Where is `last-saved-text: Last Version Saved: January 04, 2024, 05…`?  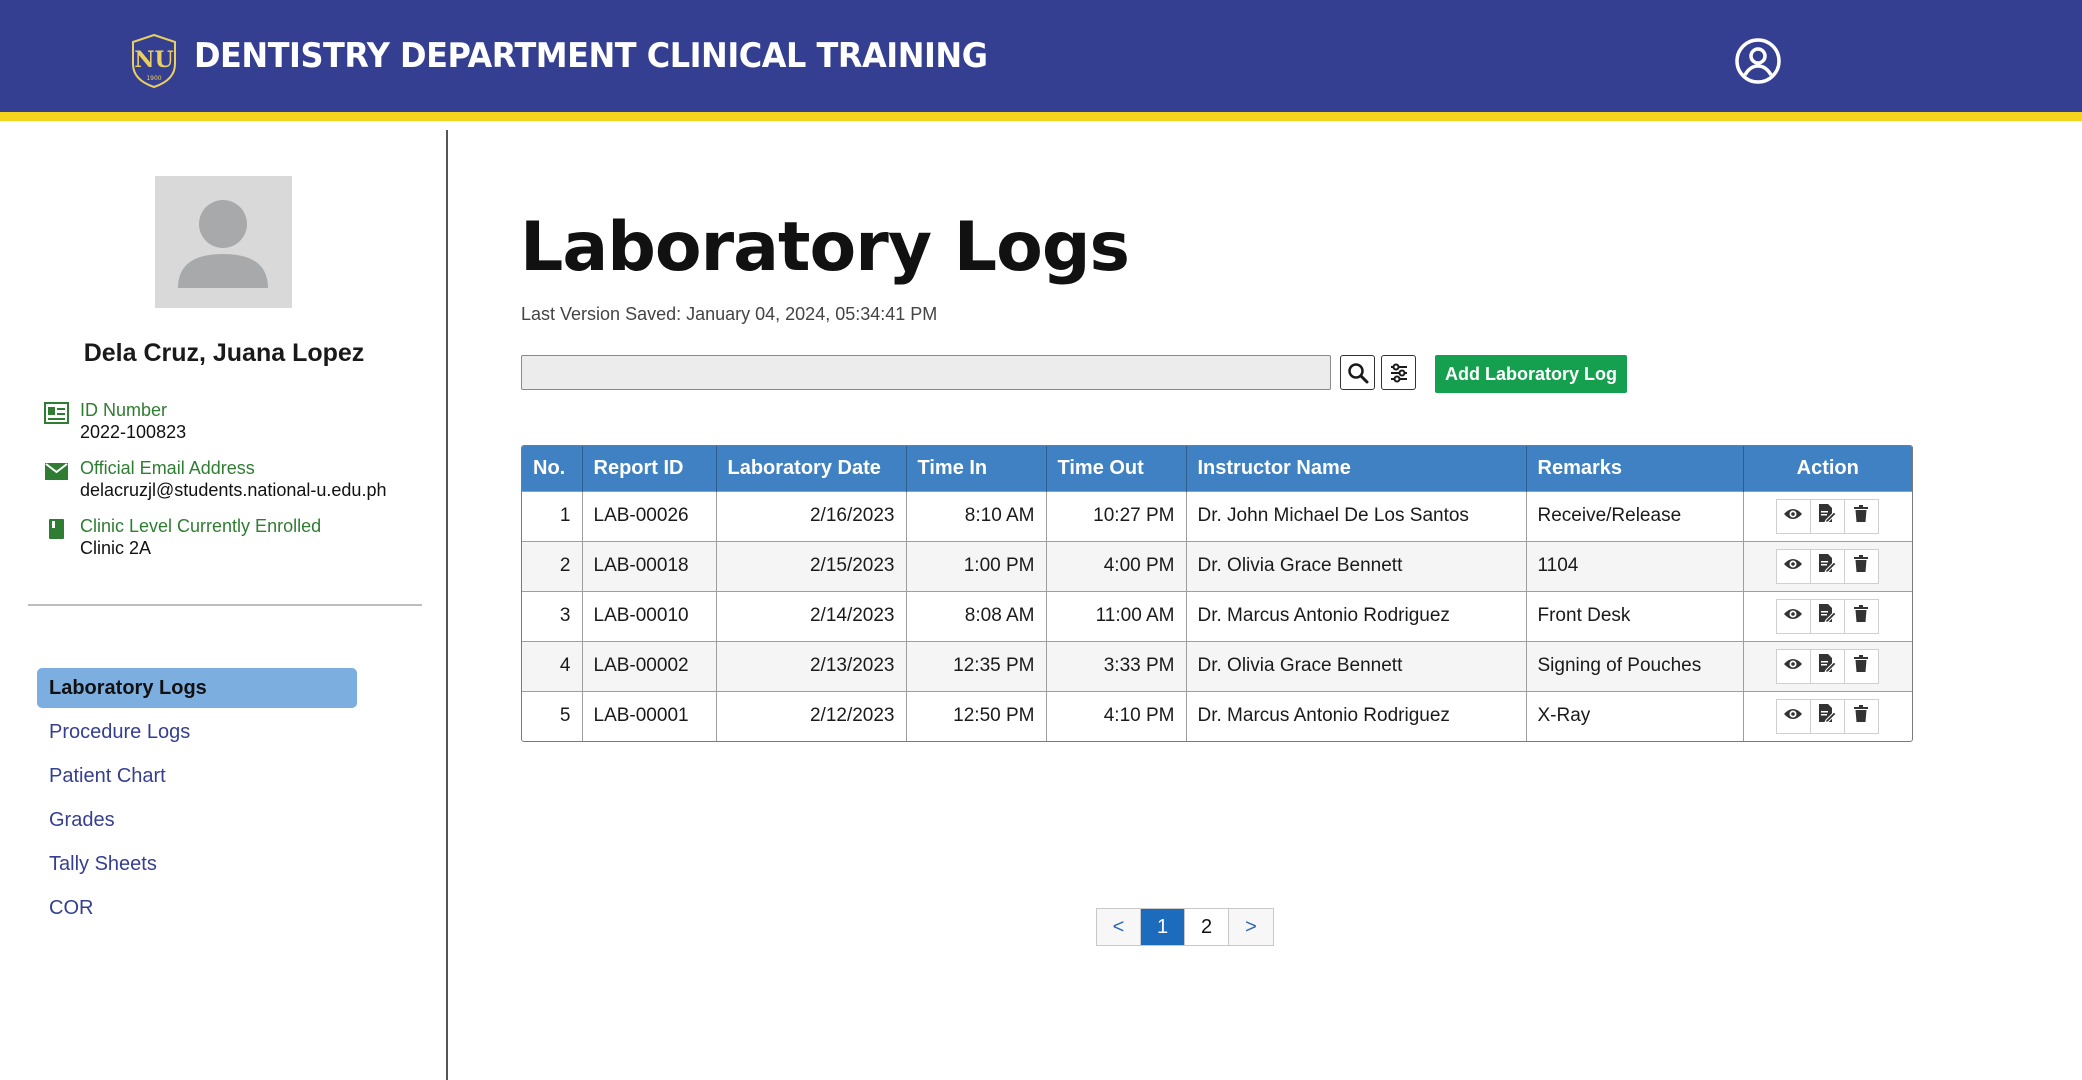
last-saved-text: Last Version Saved: January 04, 2024, 05… is located at coordinates (729, 314).